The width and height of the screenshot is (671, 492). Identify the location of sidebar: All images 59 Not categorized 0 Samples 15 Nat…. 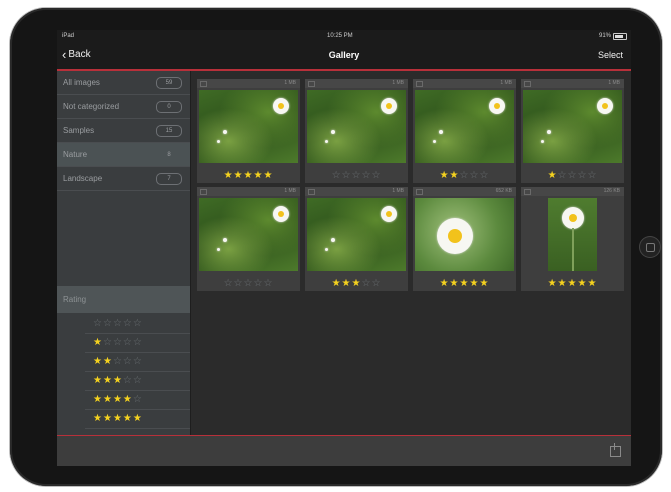
(124, 253).